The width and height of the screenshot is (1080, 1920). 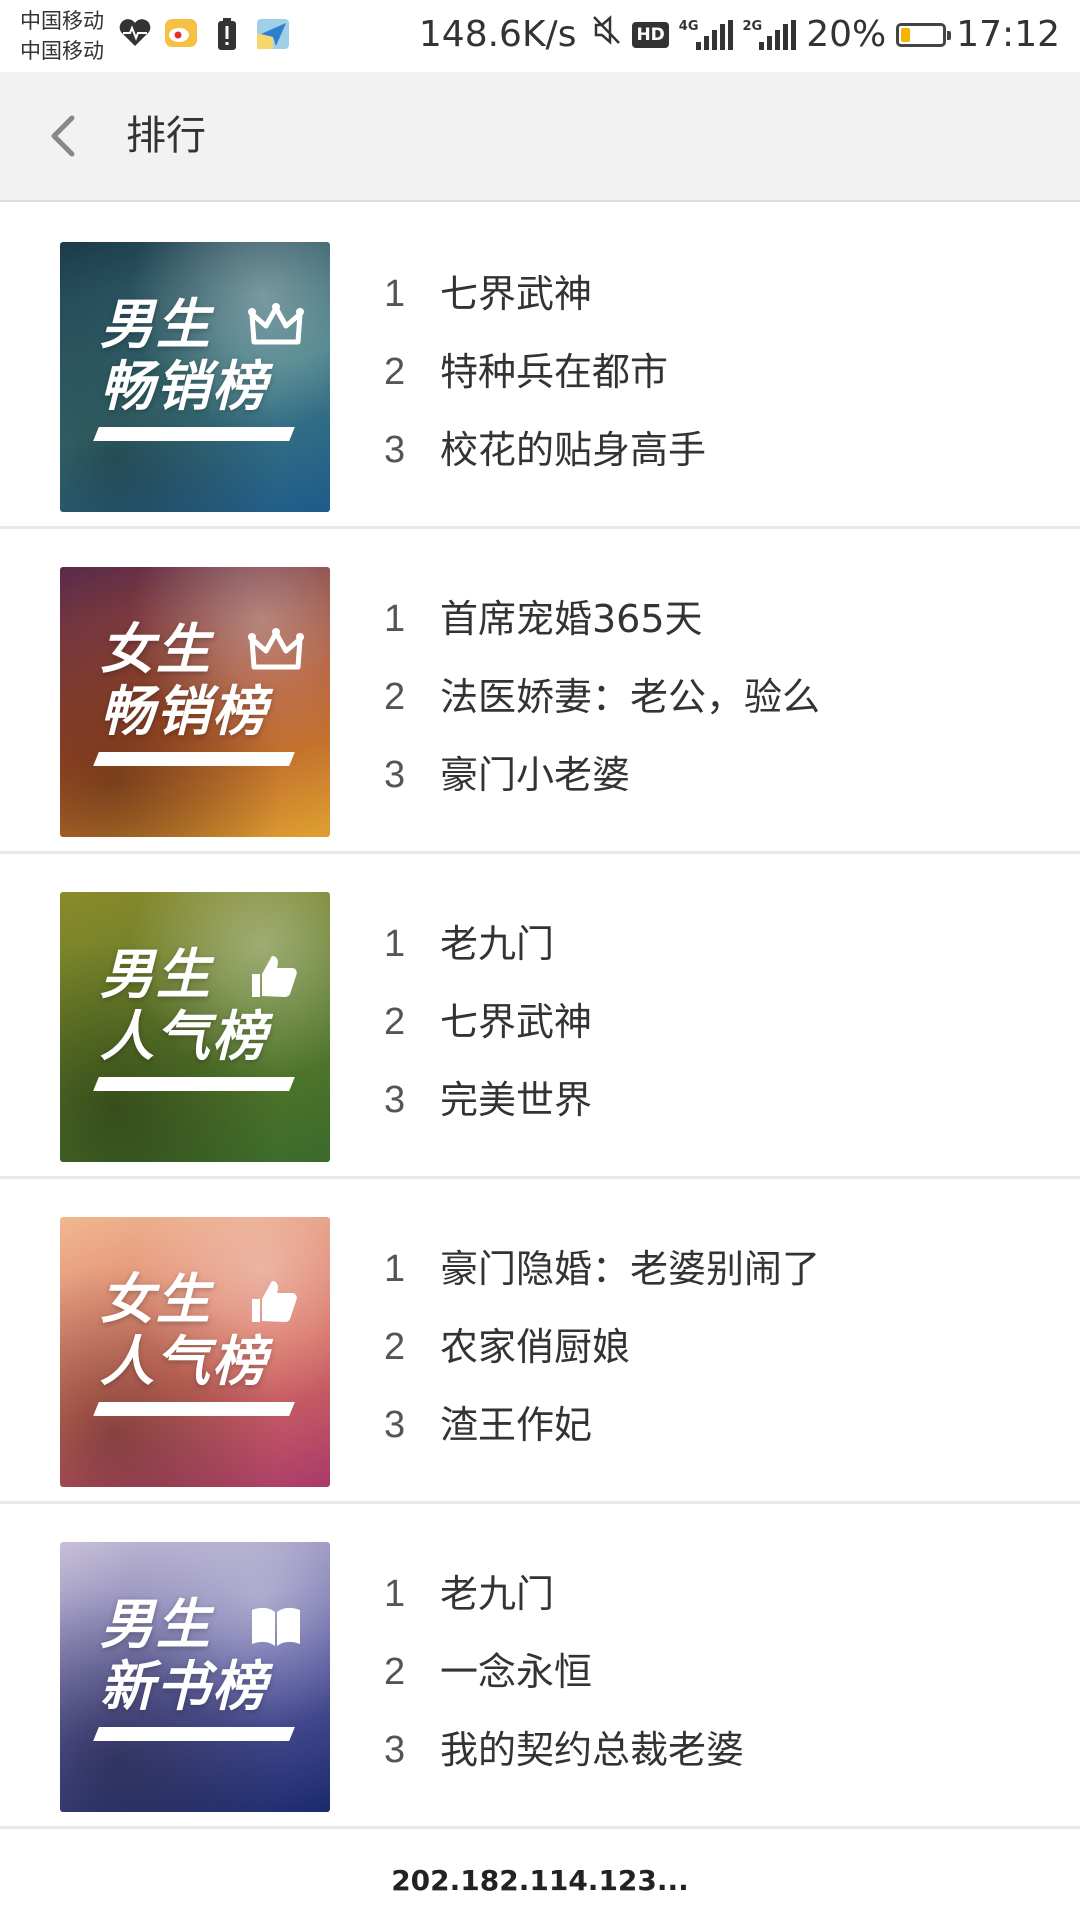 I want to click on weibo-icon, so click(x=181, y=35).